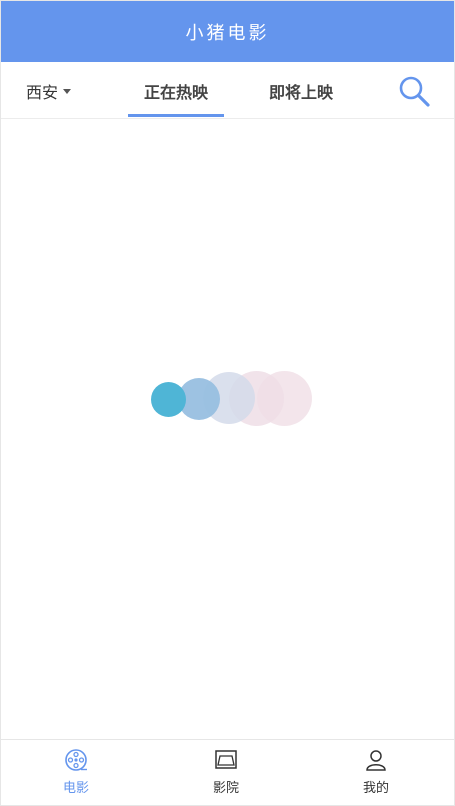 The image size is (455, 806). What do you see at coordinates (67, 91) in the screenshot?
I see `caret-down-icon` at bounding box center [67, 91].